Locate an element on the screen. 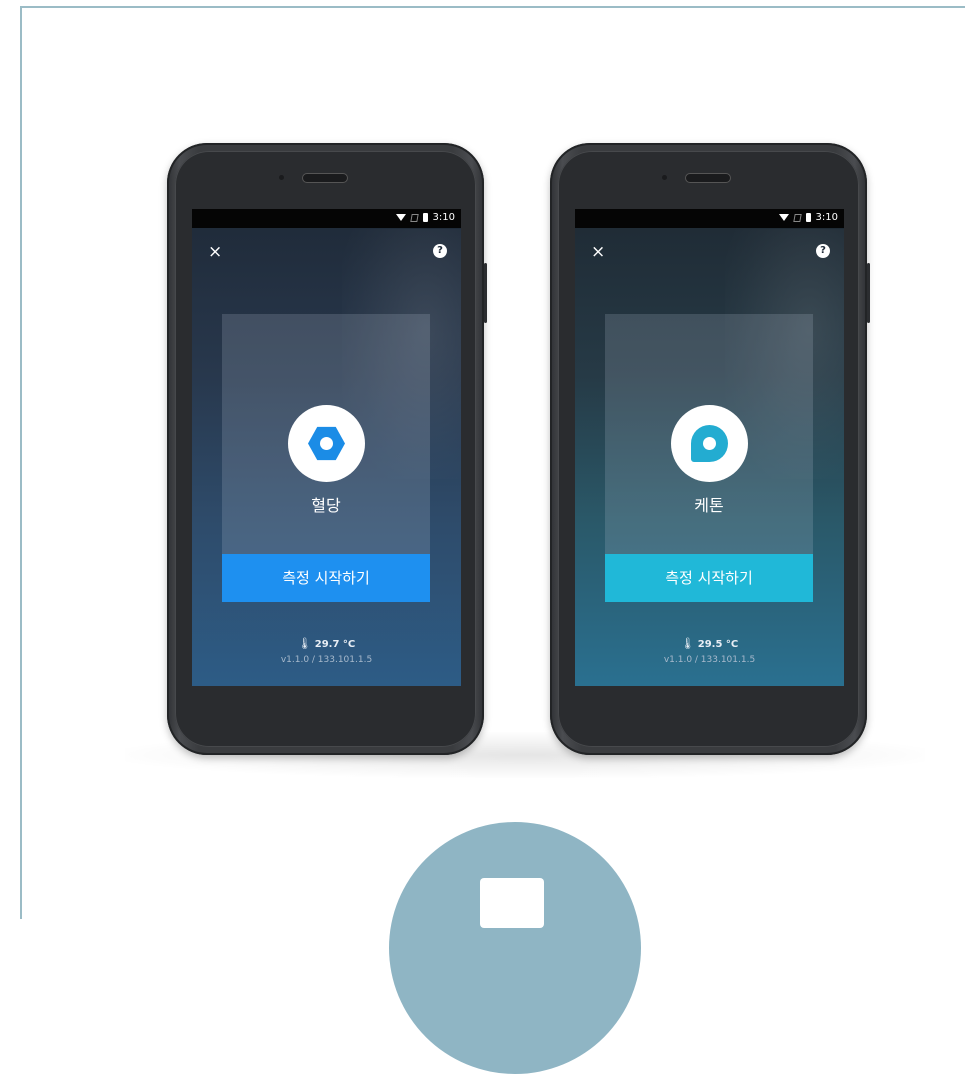 The image size is (965, 1074). measure-card: 혈당 is located at coordinates (326, 434).